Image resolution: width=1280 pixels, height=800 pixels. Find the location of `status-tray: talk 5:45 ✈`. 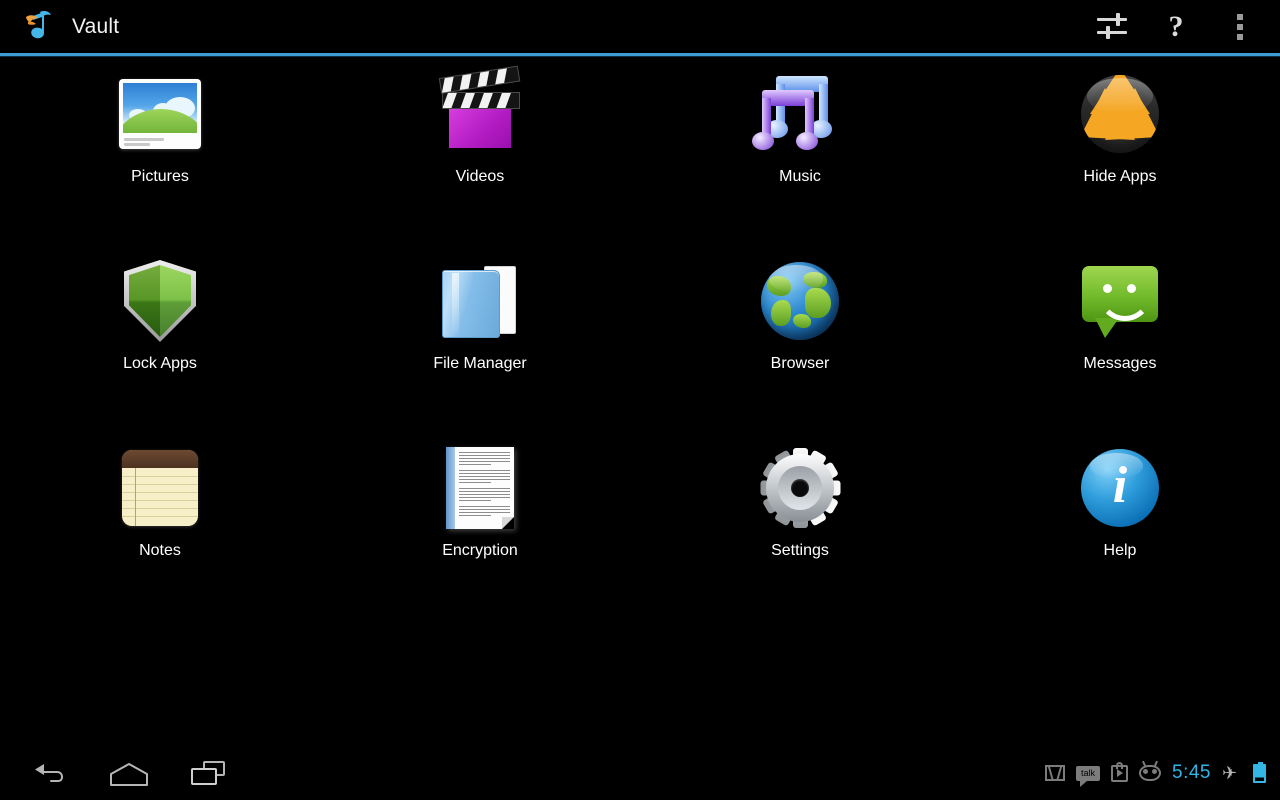

status-tray: talk 5:45 ✈ is located at coordinates (1155, 773).